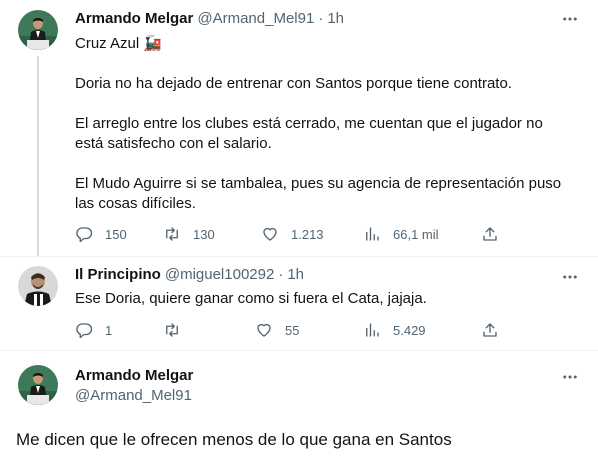 This screenshot has height=459, width=598. Describe the element at coordinates (189, 234) in the screenshot. I see `retweet-button: 130` at that location.